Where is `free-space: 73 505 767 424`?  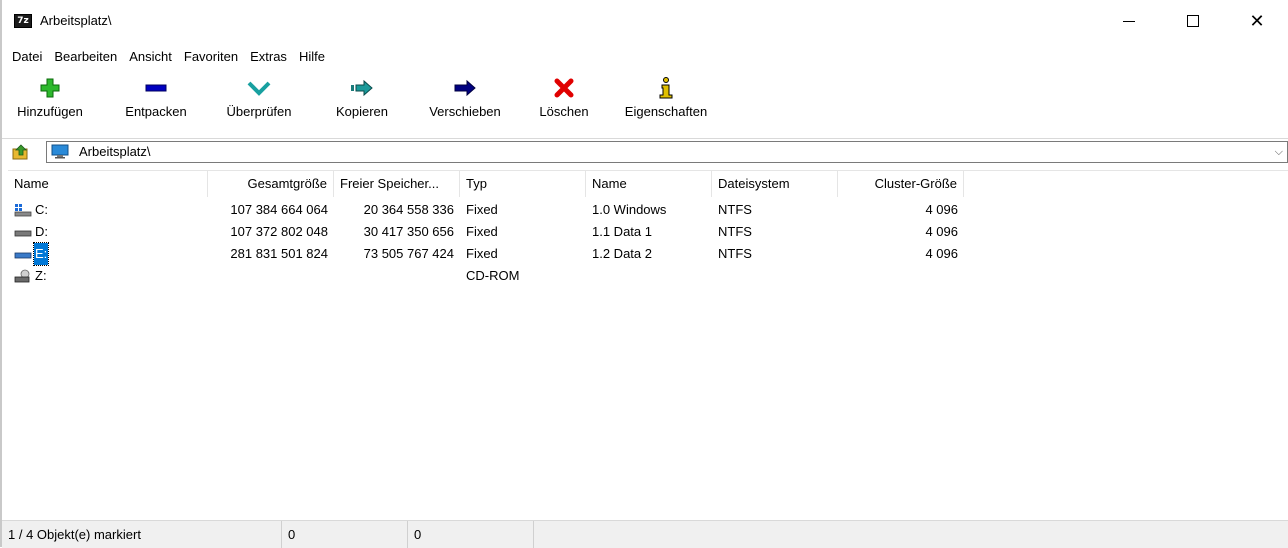 free-space: 73 505 767 424 is located at coordinates (408, 253).